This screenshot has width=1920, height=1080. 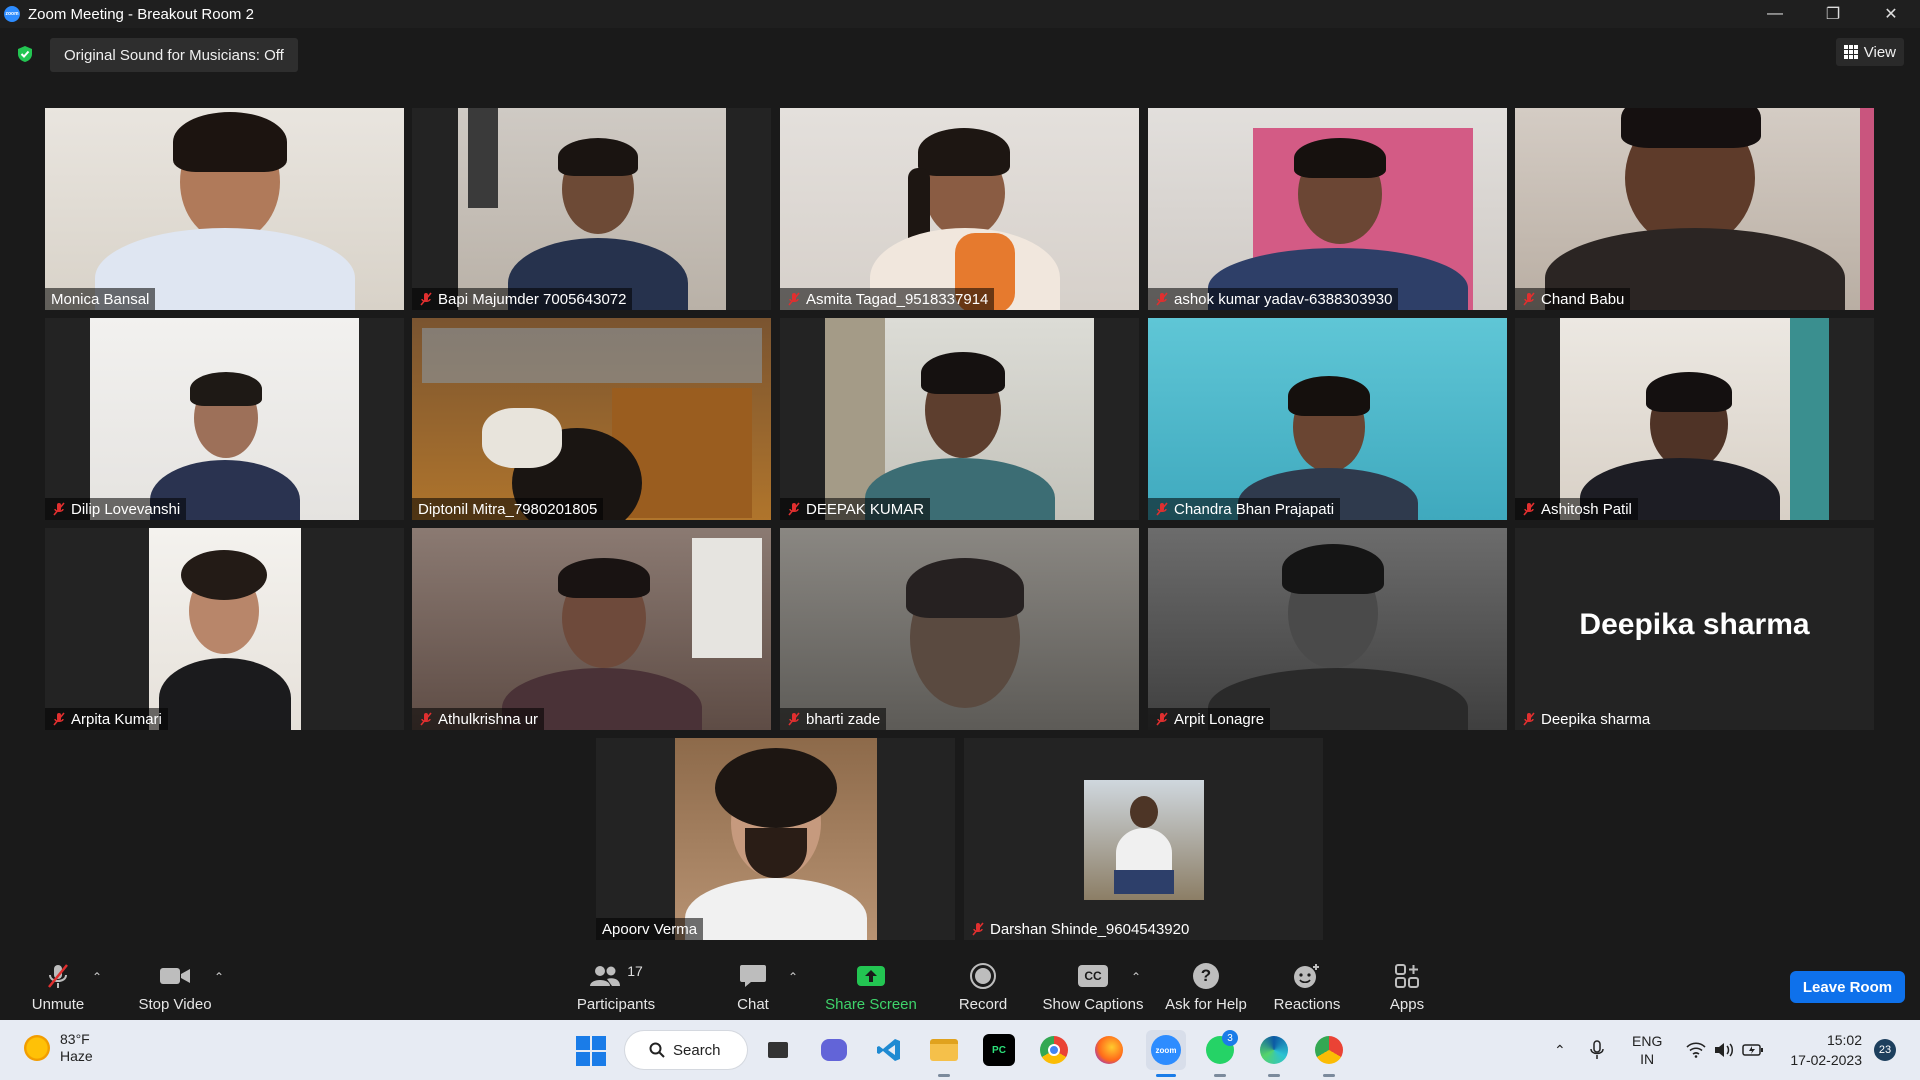 I want to click on participants-count: 17, so click(x=635, y=971).